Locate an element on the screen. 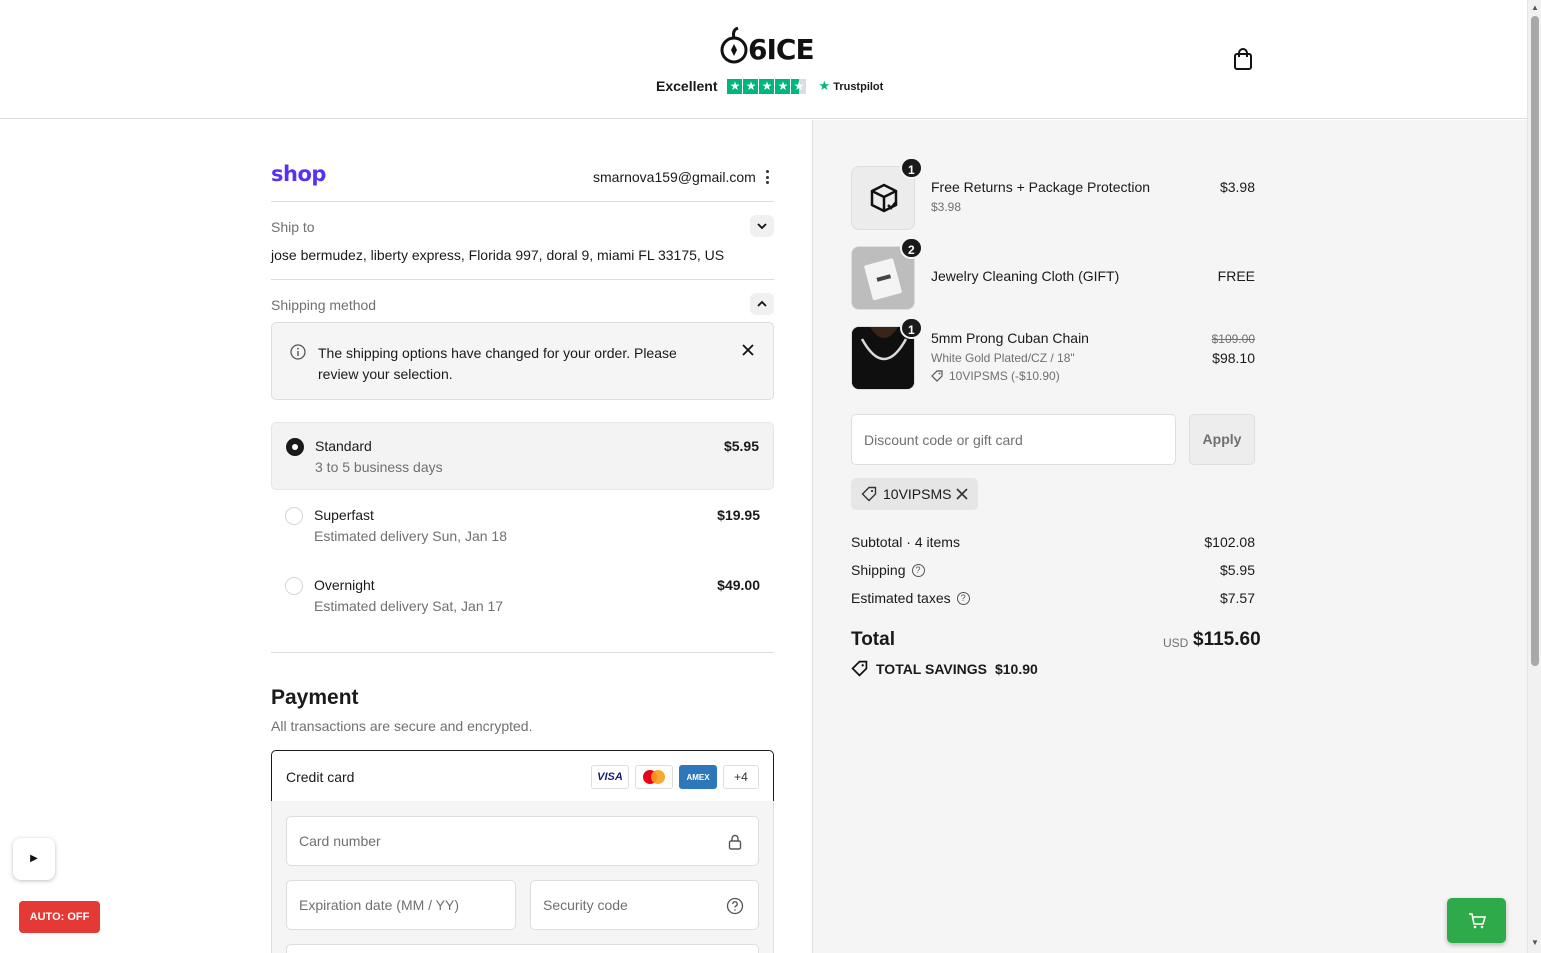 This screenshot has width=1541, height=953. lock-icon is located at coordinates (735, 842).